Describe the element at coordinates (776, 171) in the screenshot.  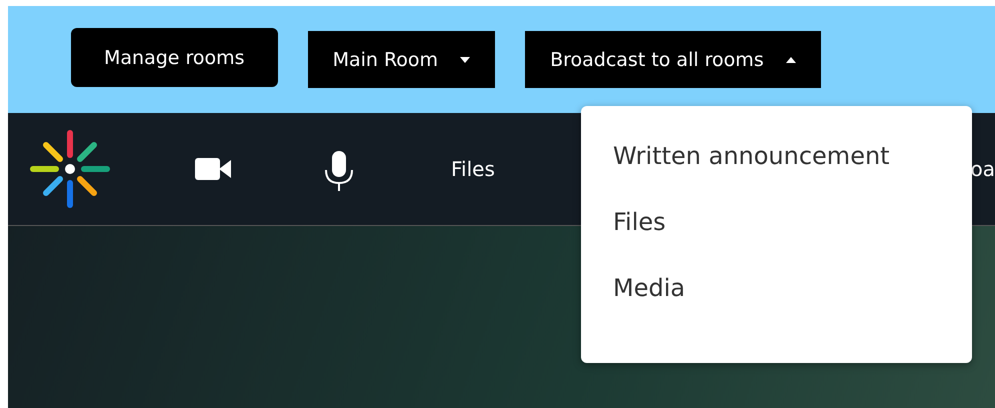
I see `menu-item: Written announcement` at that location.